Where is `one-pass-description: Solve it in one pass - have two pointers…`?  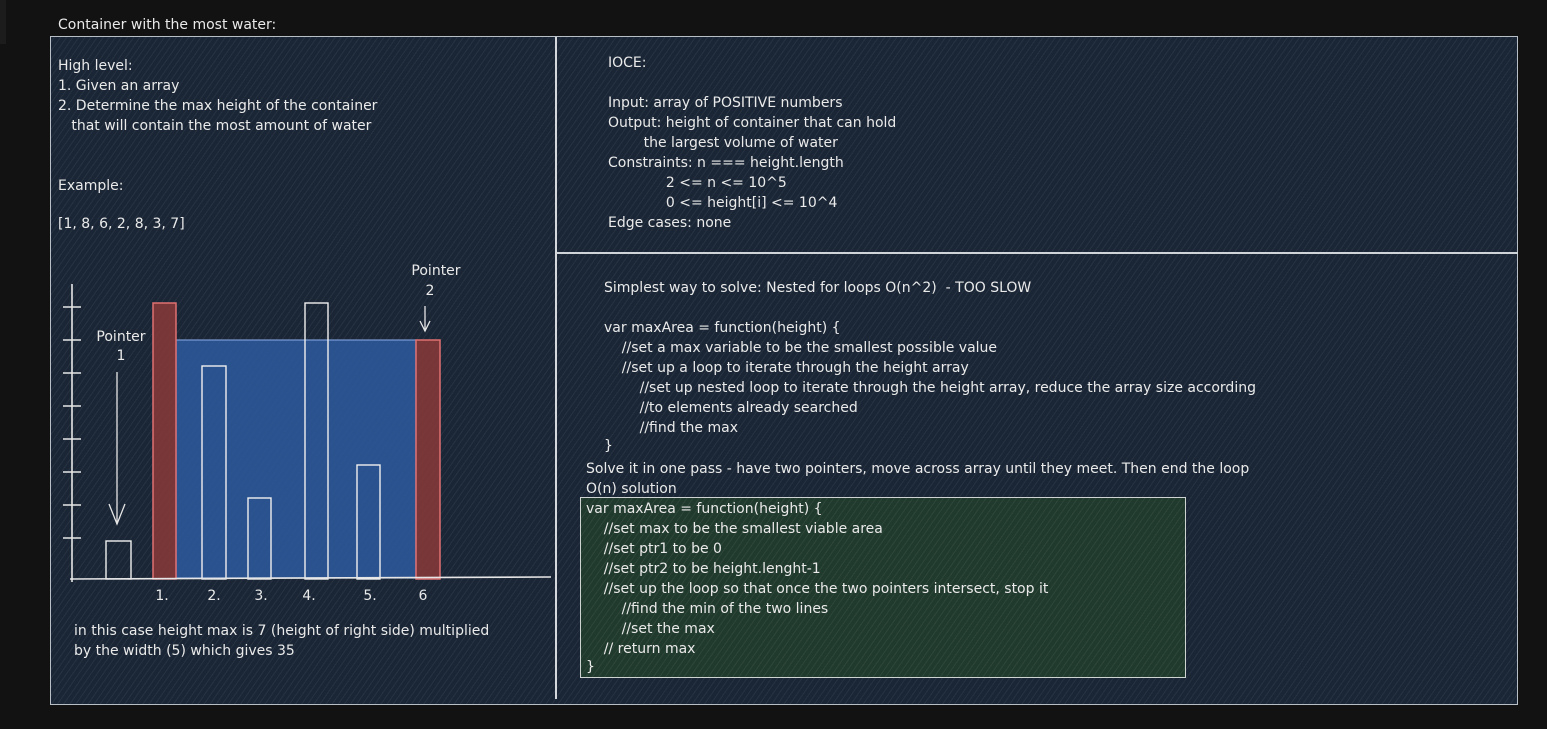
one-pass-description: Solve it in one pass - have two pointers… is located at coordinates (918, 469).